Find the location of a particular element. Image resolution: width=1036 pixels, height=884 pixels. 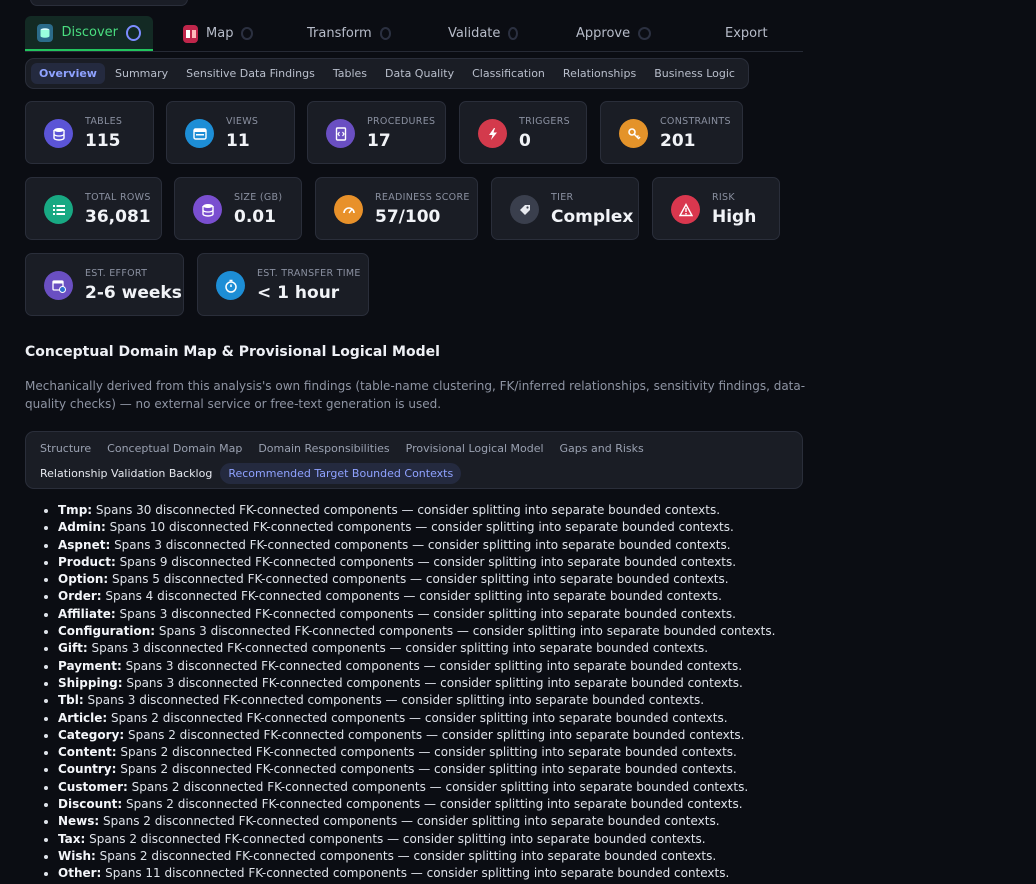

tab-provisional-logical-model: Provisional Logical Model is located at coordinates (475, 448).